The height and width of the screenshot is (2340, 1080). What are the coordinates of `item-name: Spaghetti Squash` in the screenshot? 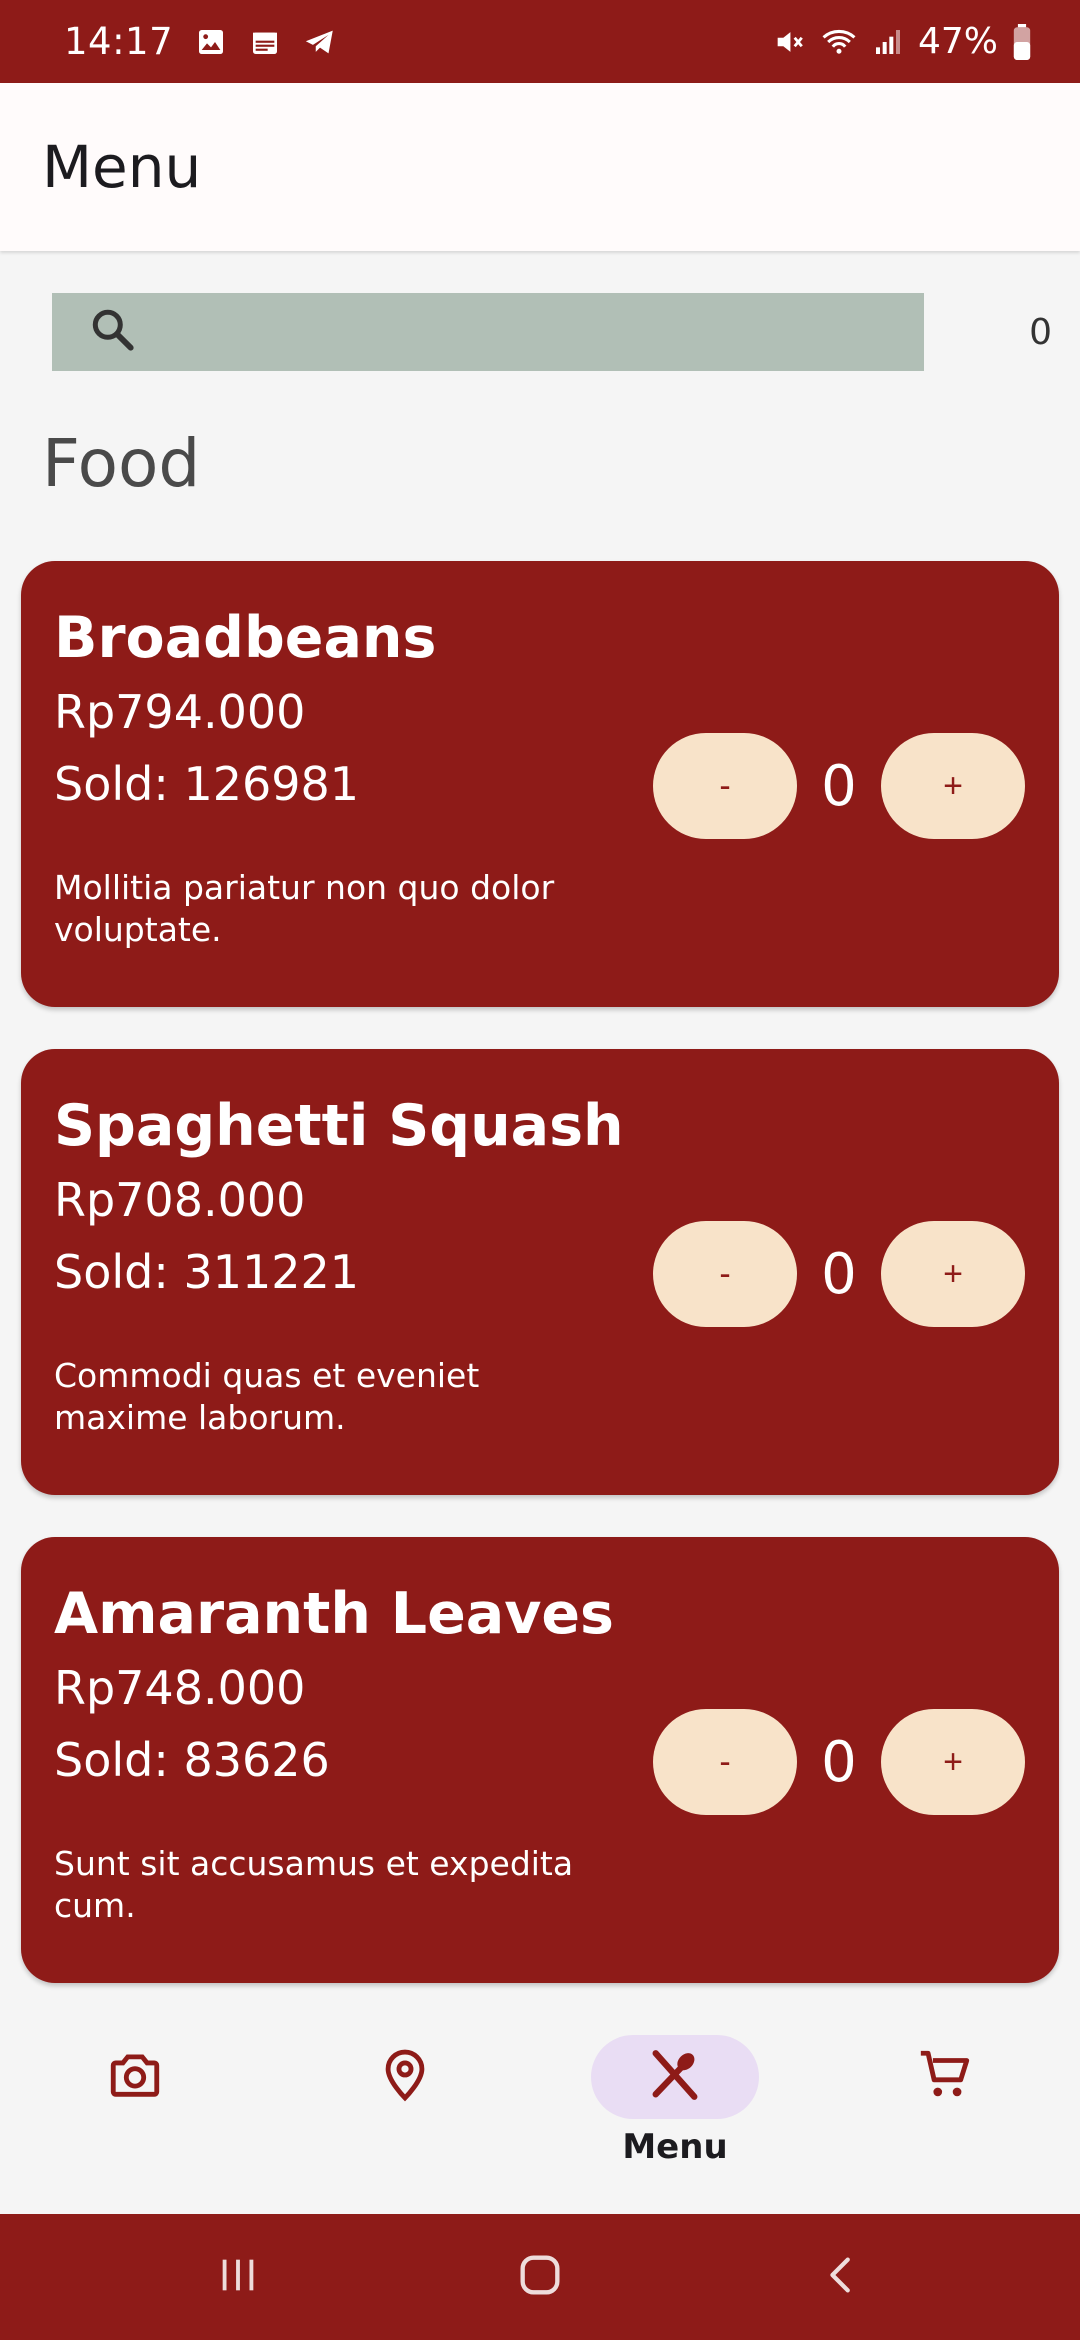 It's located at (339, 1126).